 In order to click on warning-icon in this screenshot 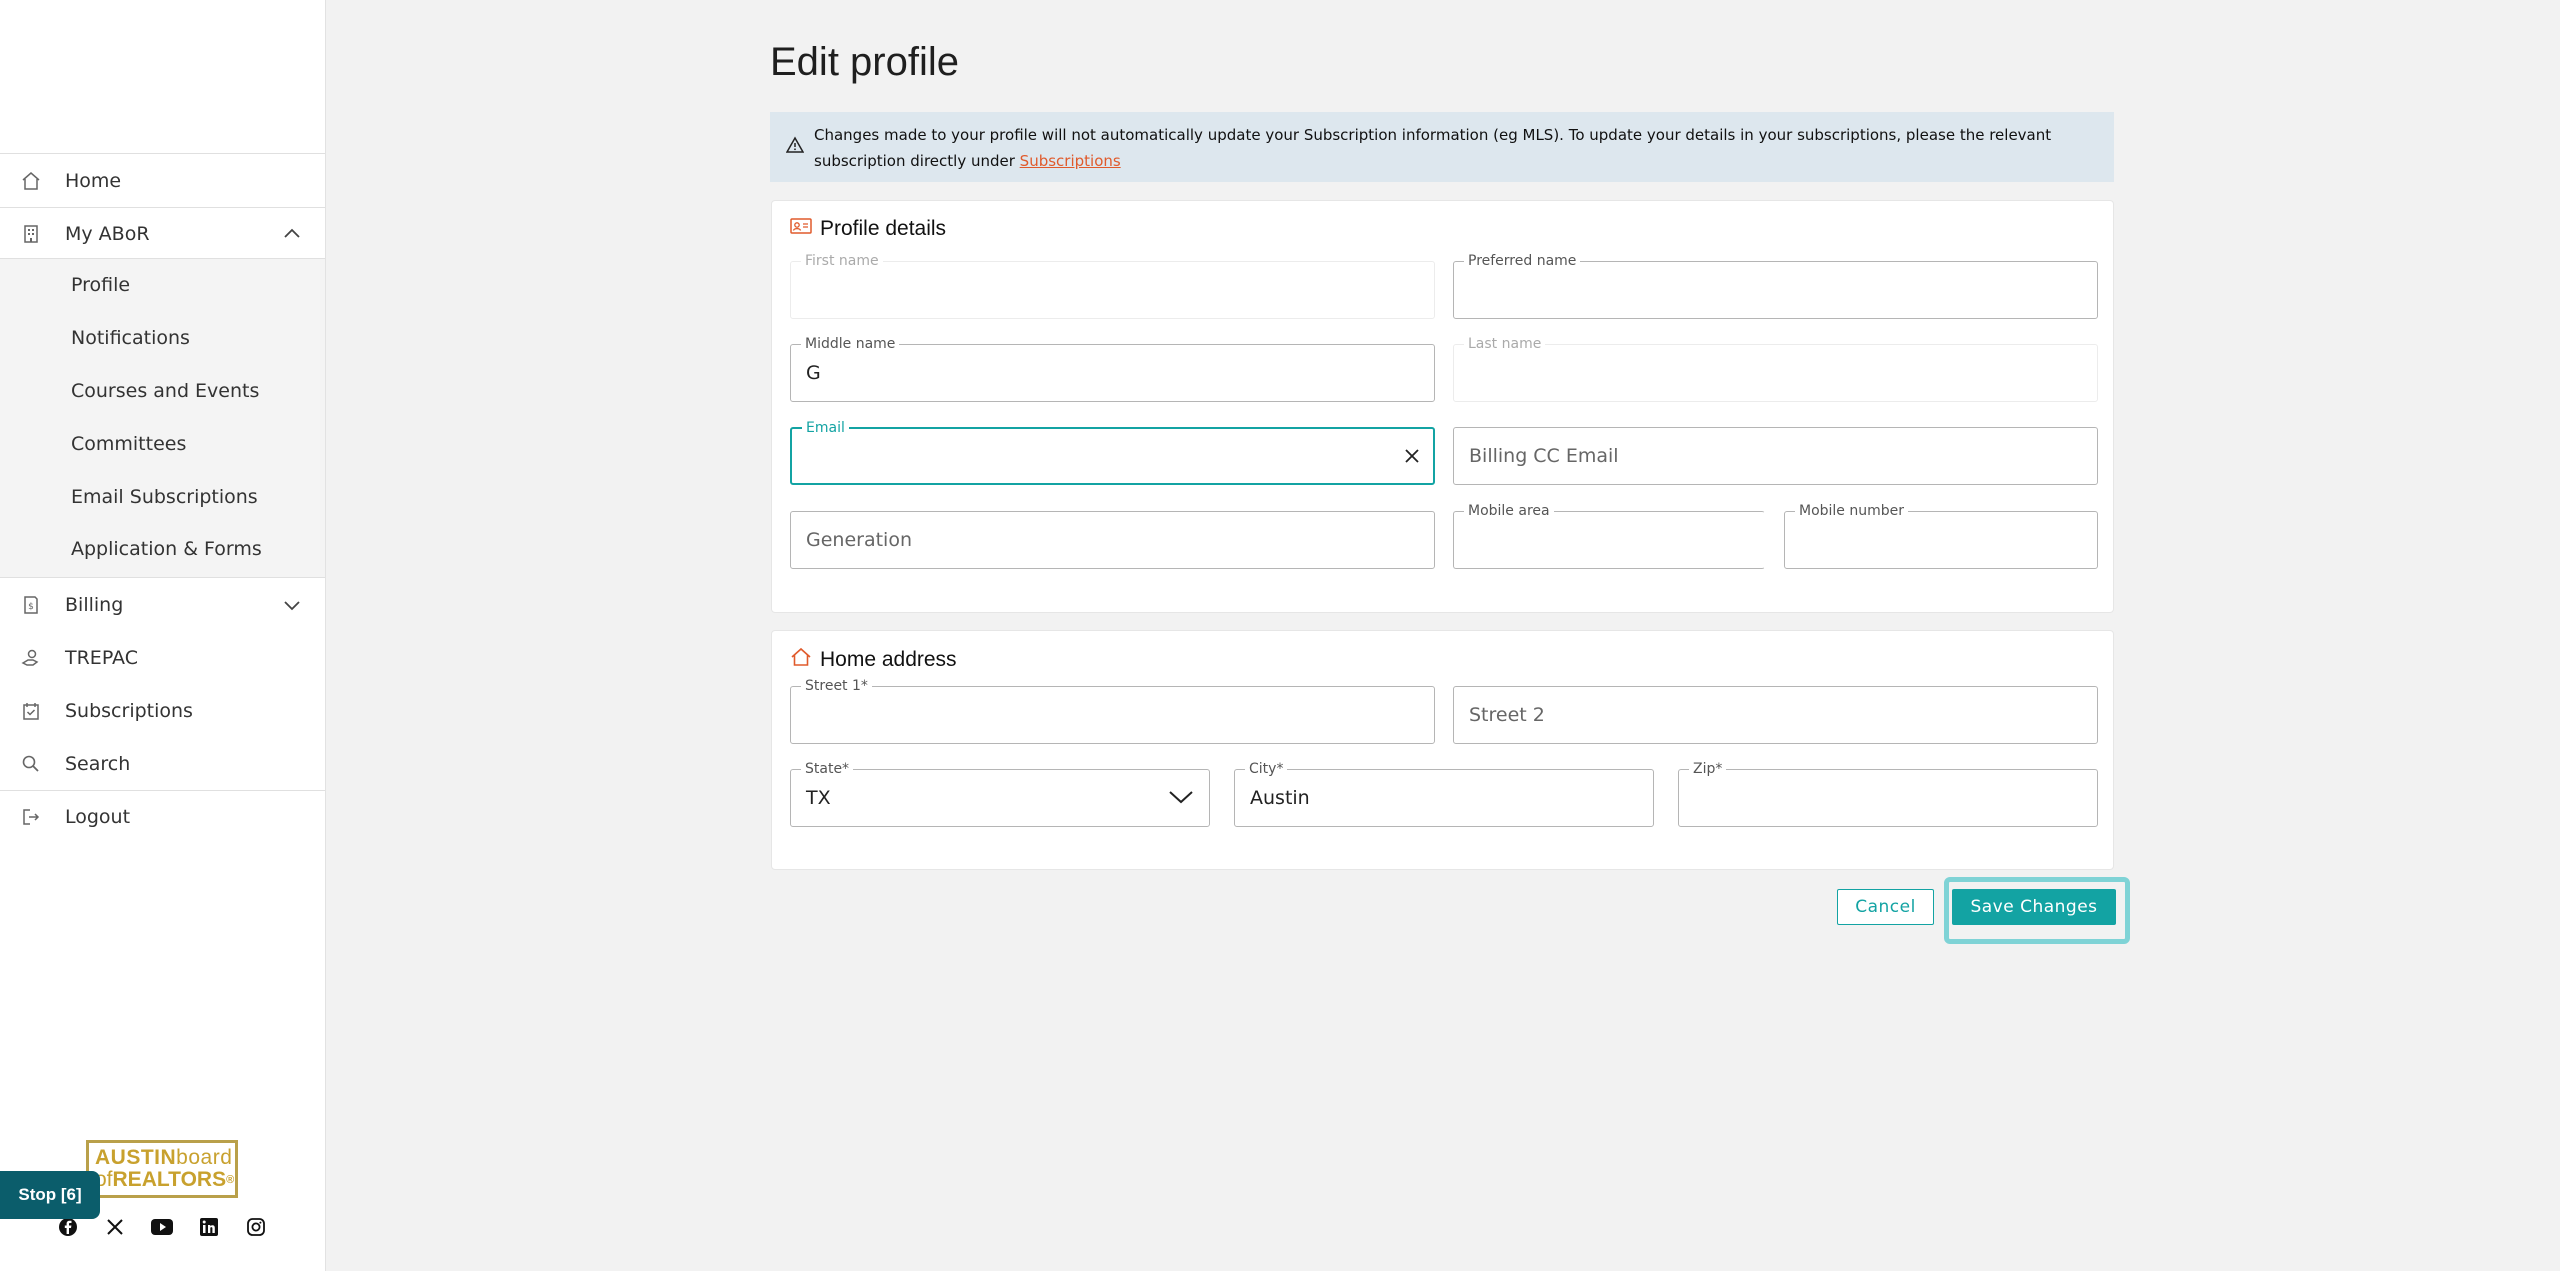, I will do `click(795, 149)`.